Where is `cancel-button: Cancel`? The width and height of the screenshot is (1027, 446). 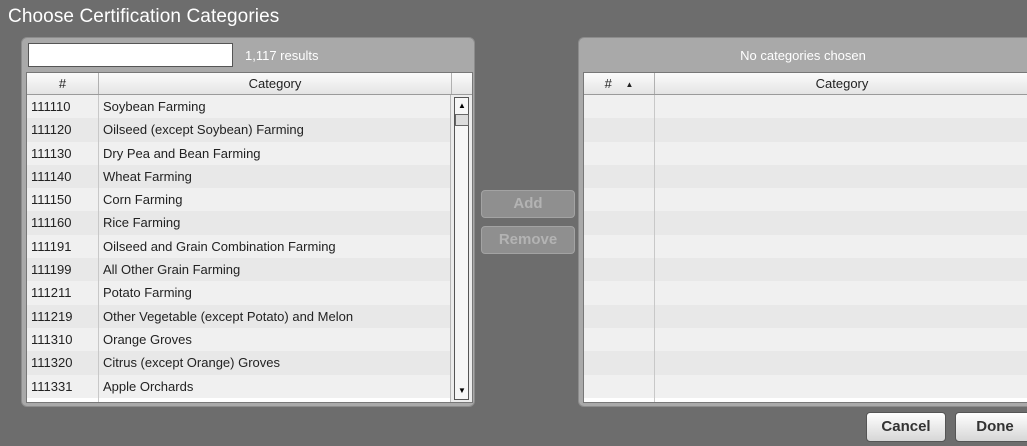
cancel-button: Cancel is located at coordinates (906, 427).